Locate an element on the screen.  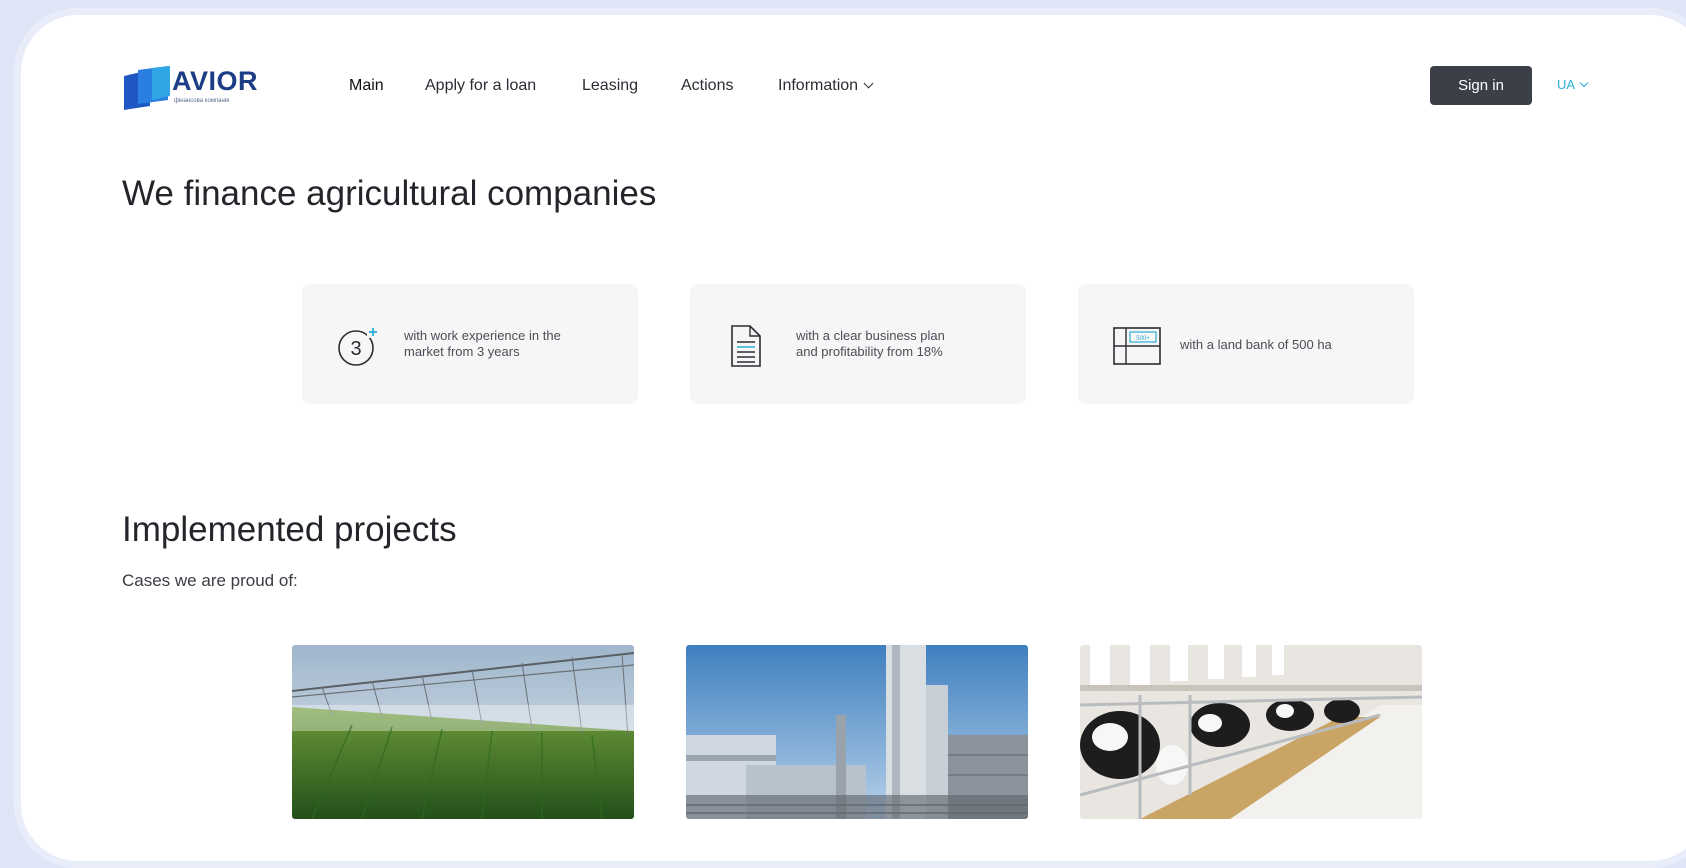
projects-subtitle: Cases we are proud of: is located at coordinates (210, 580).